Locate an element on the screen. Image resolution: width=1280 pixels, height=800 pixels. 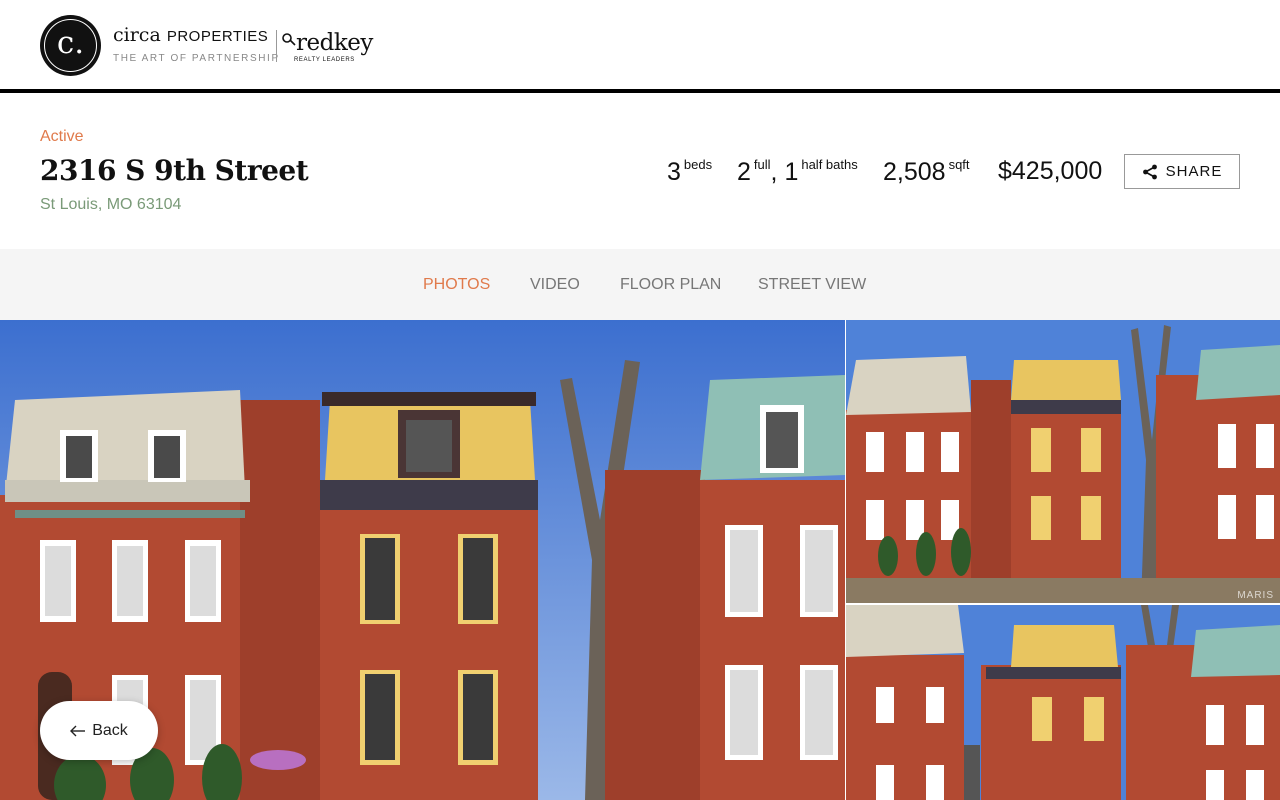
back-label: Back is located at coordinates (110, 730).